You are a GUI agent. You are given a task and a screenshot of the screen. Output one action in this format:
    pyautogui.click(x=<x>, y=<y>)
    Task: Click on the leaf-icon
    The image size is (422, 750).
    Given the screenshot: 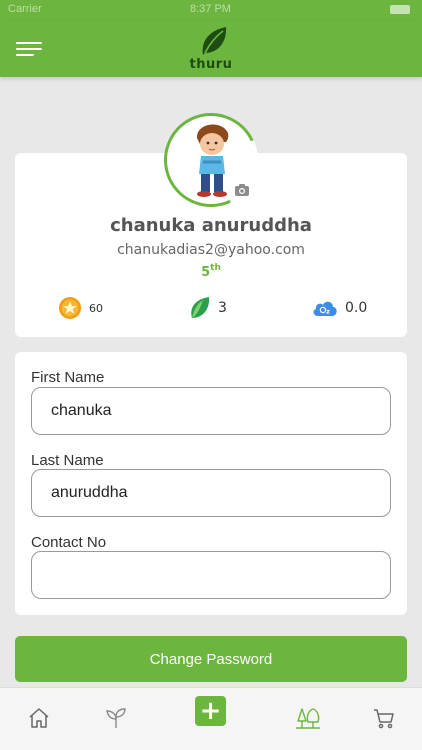 What is the action you would take?
    pyautogui.click(x=200, y=307)
    